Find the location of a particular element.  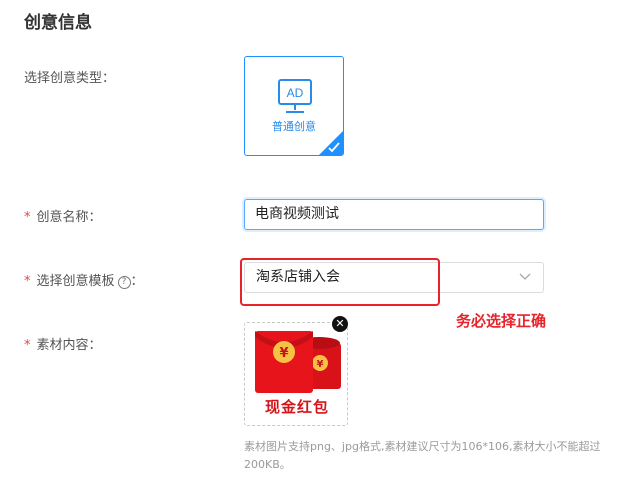

section-title: 创意信息 is located at coordinates (58, 23).